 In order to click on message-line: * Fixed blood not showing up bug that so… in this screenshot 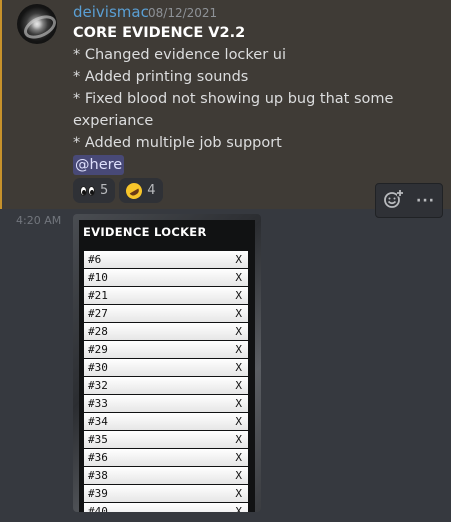, I will do `click(233, 99)`.